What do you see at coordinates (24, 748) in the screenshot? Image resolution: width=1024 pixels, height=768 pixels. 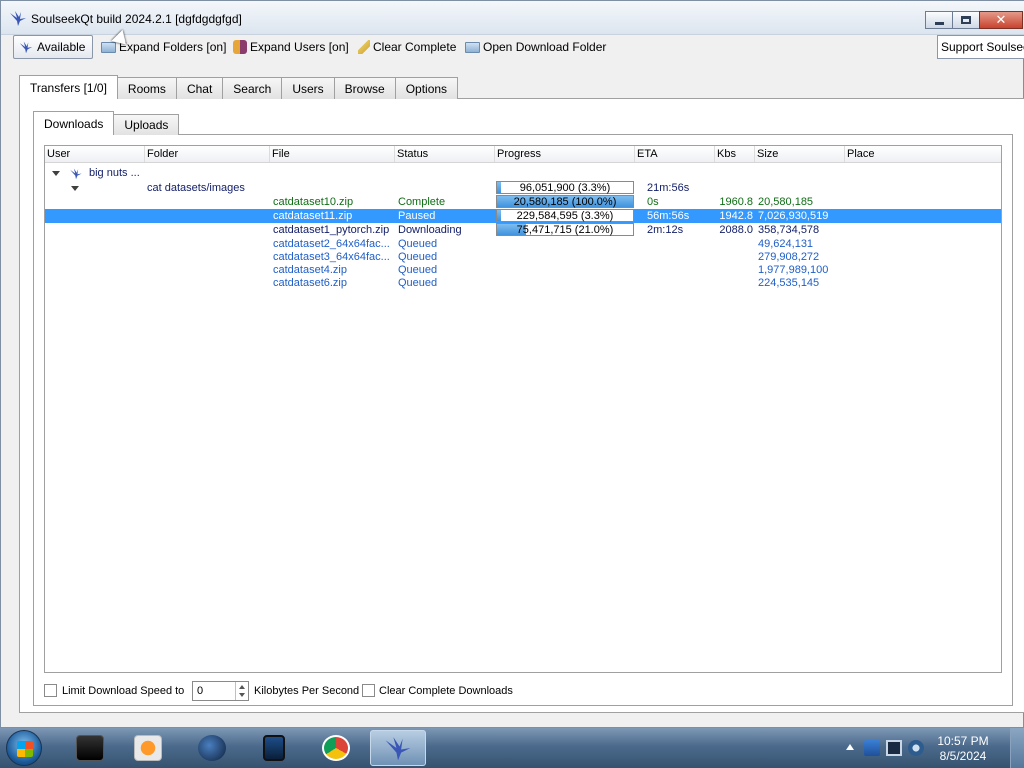 I see `start-button` at bounding box center [24, 748].